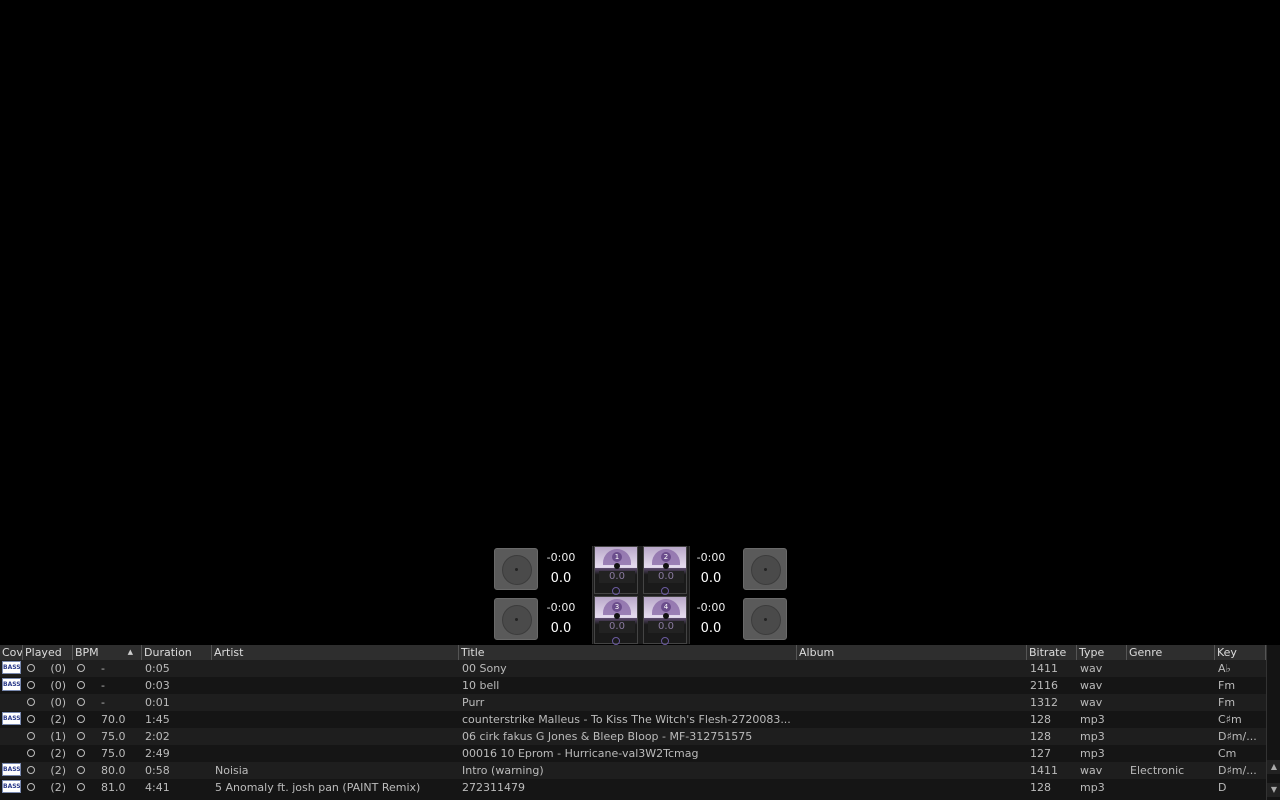  I want to click on deck2-spinny, so click(765, 569).